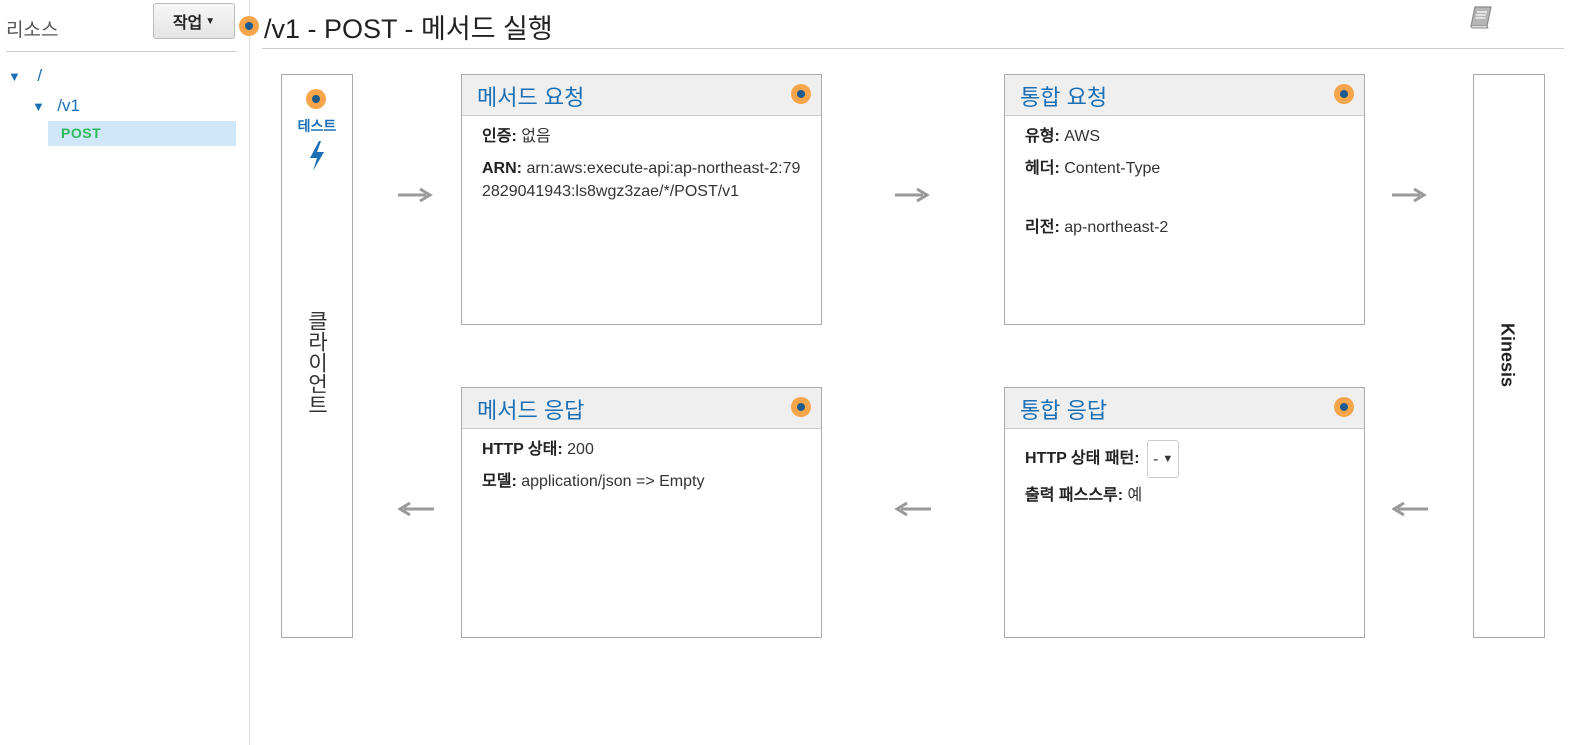  I want to click on card-header: 메서드 응답, so click(641, 408).